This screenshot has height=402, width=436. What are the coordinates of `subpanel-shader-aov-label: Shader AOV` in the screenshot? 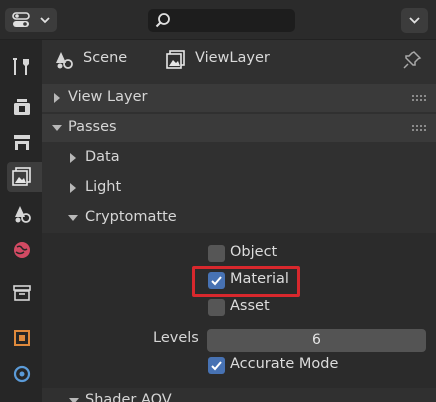 It's located at (128, 397).